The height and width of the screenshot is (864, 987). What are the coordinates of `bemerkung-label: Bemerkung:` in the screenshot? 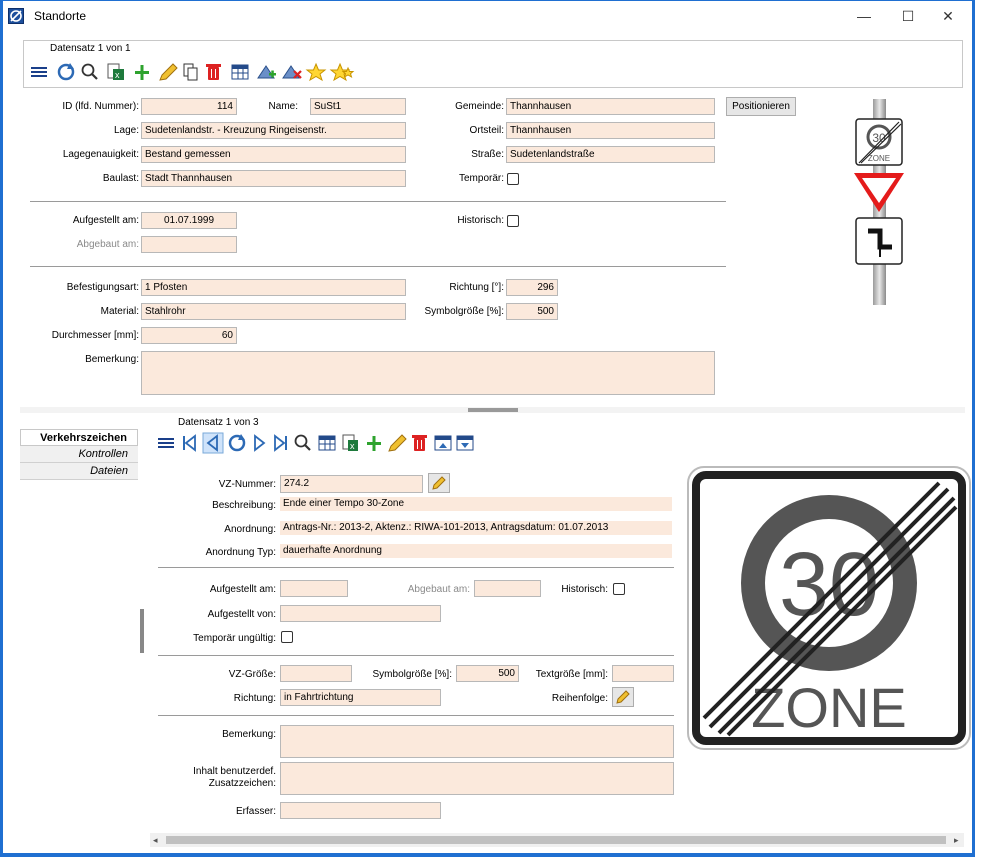 It's located at (249, 734).